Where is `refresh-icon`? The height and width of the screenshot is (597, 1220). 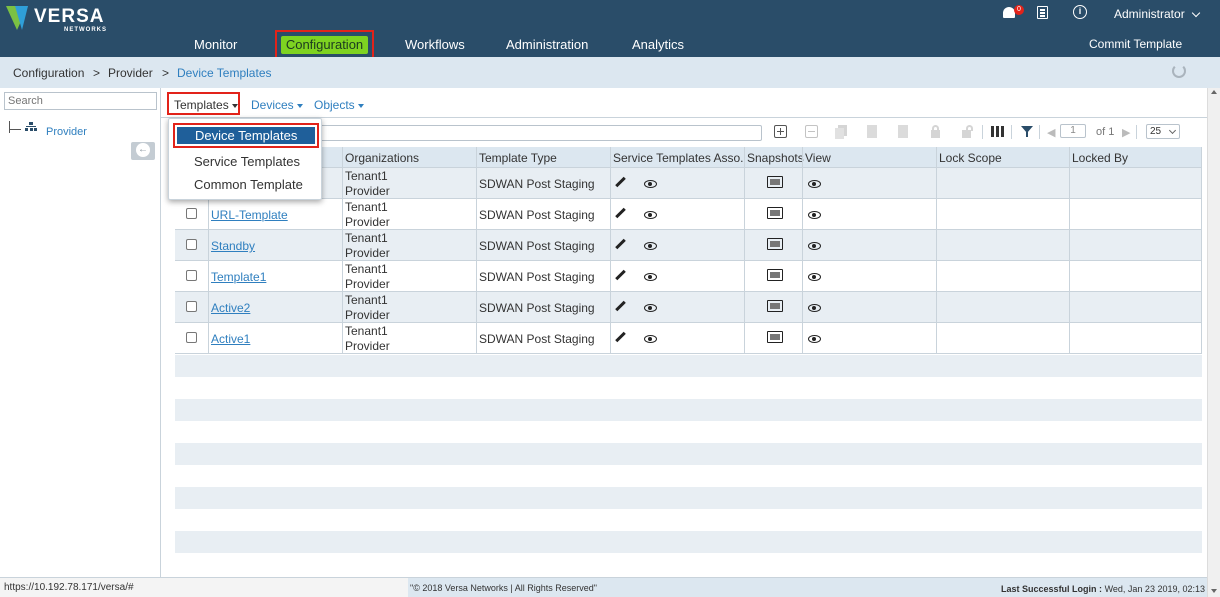
refresh-icon is located at coordinates (1179, 71).